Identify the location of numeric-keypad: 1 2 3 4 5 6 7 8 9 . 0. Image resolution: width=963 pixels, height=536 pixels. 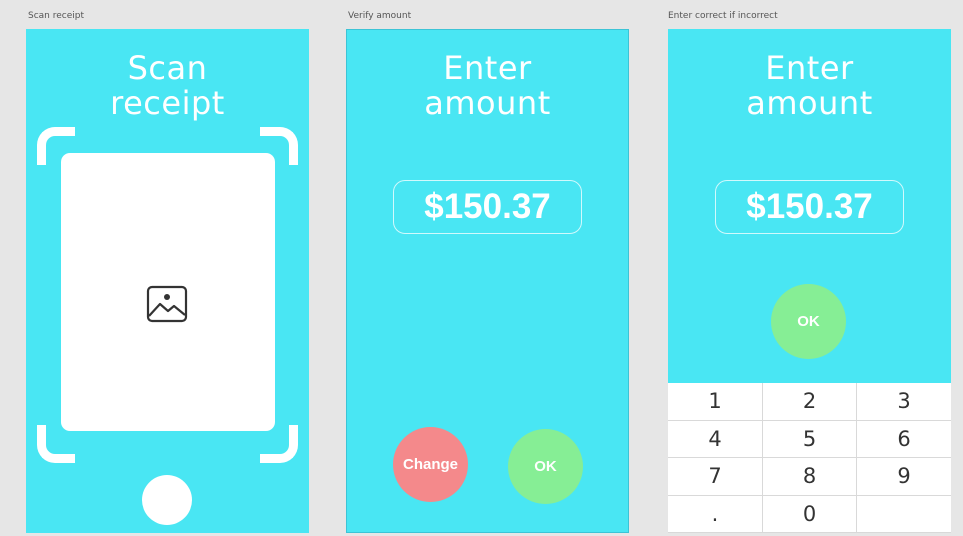
(809, 458).